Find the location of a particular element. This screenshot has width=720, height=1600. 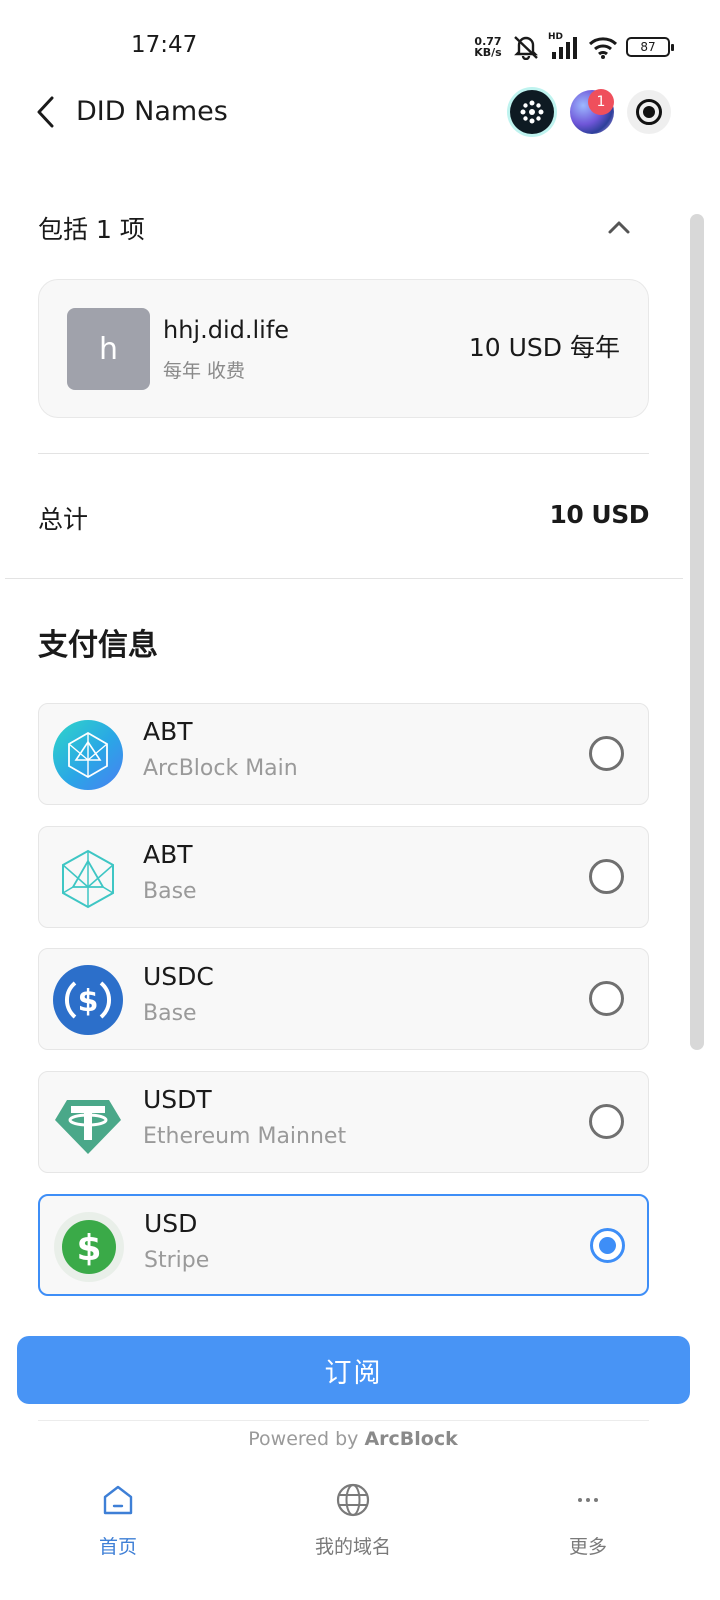

items-section-title: 包括 1 项 is located at coordinates (91, 229).